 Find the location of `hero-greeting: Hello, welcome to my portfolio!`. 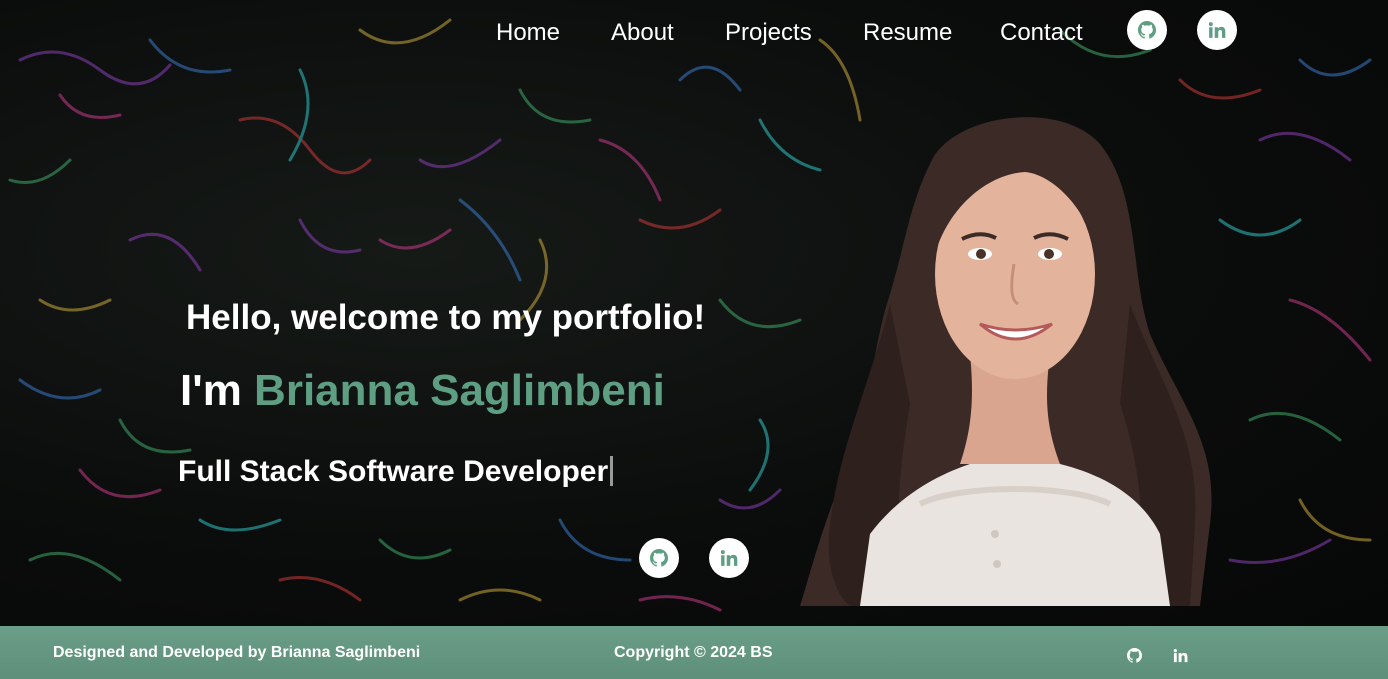

hero-greeting: Hello, welcome to my portfolio! is located at coordinates (446, 317).